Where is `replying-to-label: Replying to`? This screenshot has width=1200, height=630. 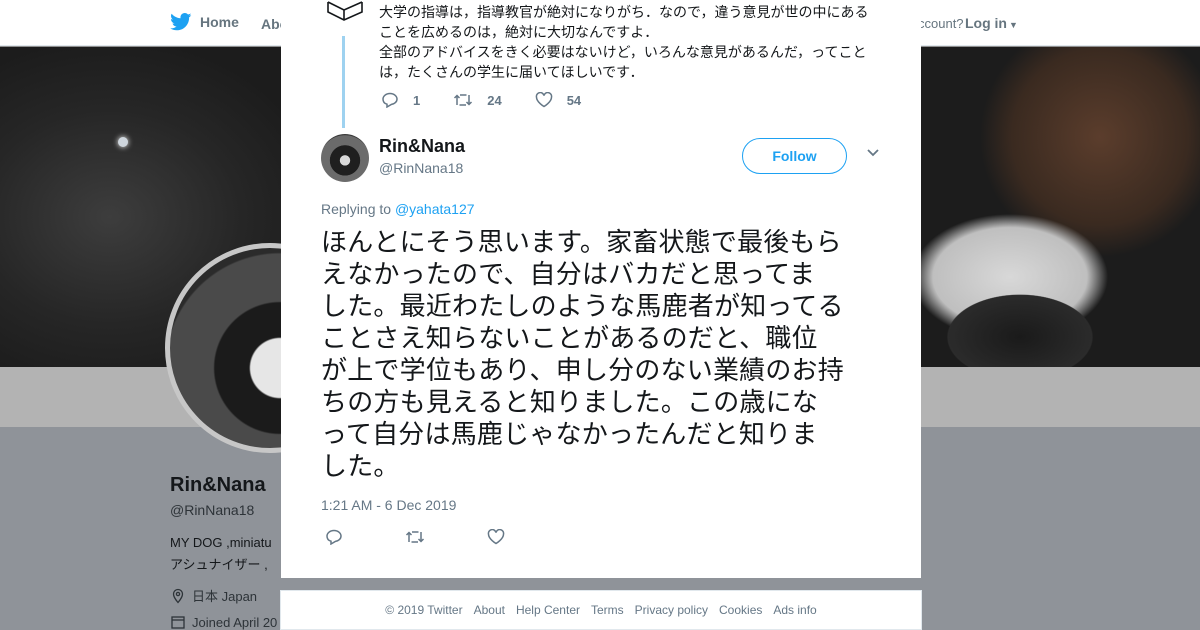 replying-to-label: Replying to is located at coordinates (356, 209).